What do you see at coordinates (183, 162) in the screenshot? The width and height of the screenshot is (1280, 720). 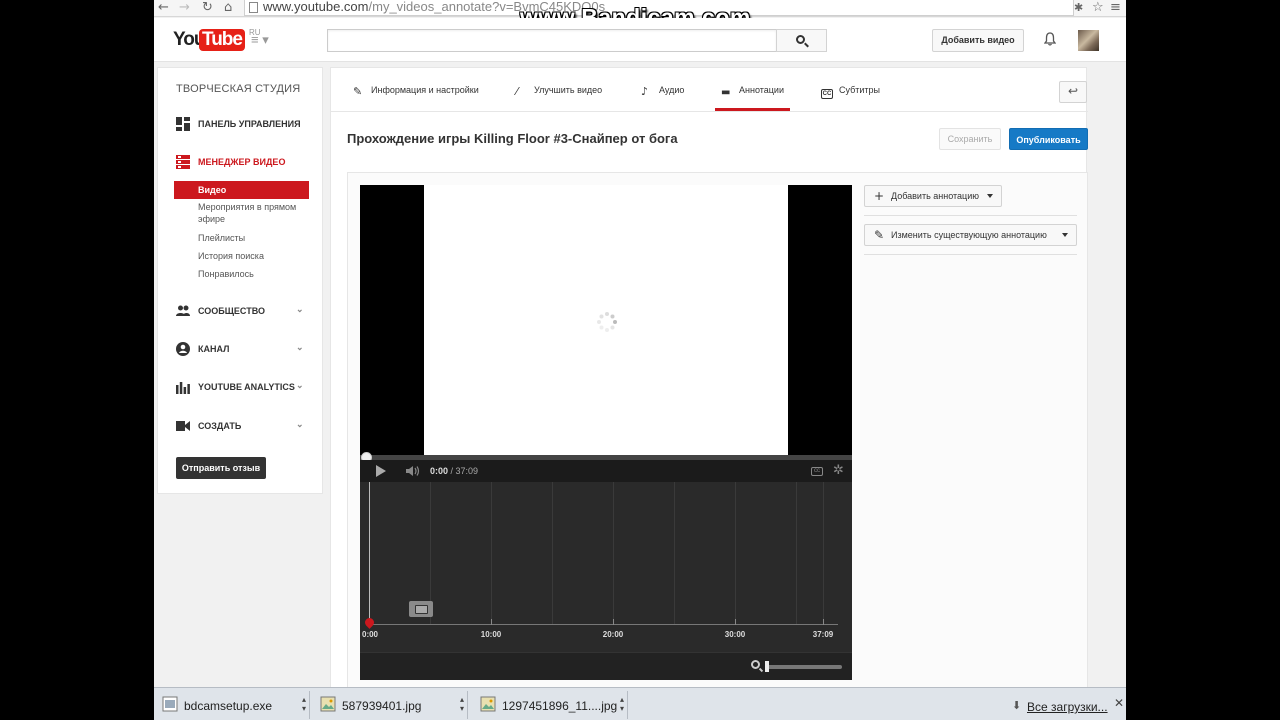 I see `video-manager-icon` at bounding box center [183, 162].